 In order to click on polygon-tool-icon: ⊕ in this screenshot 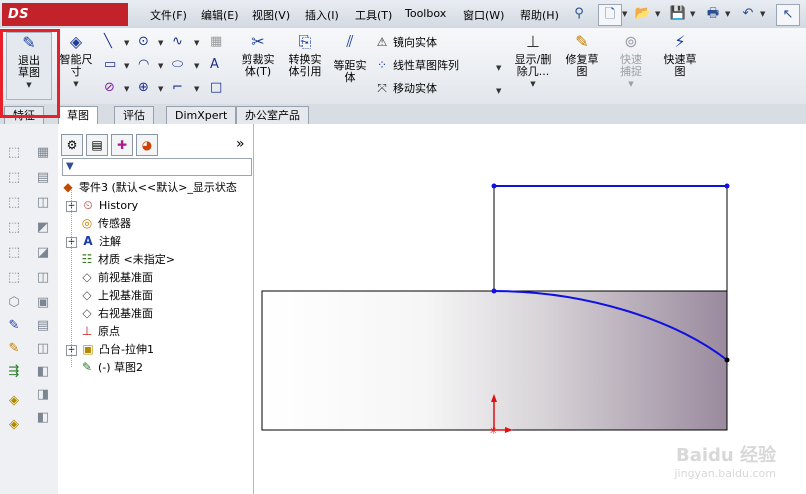, I will do `click(143, 88)`.